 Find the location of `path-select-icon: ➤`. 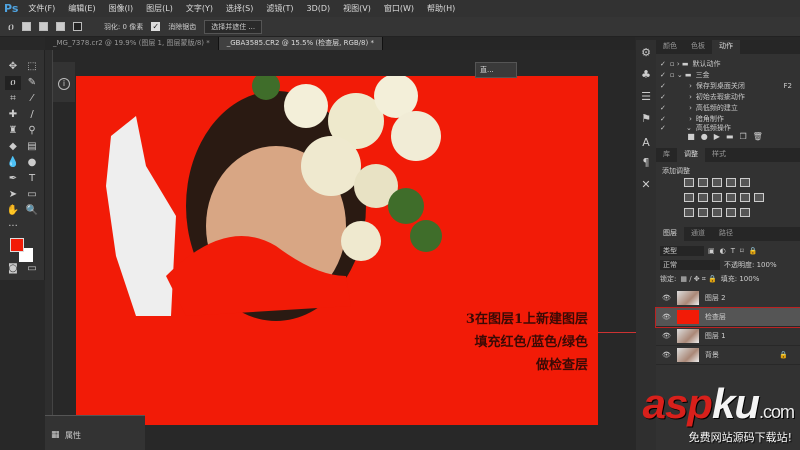

path-select-icon: ➤ is located at coordinates (13, 195).